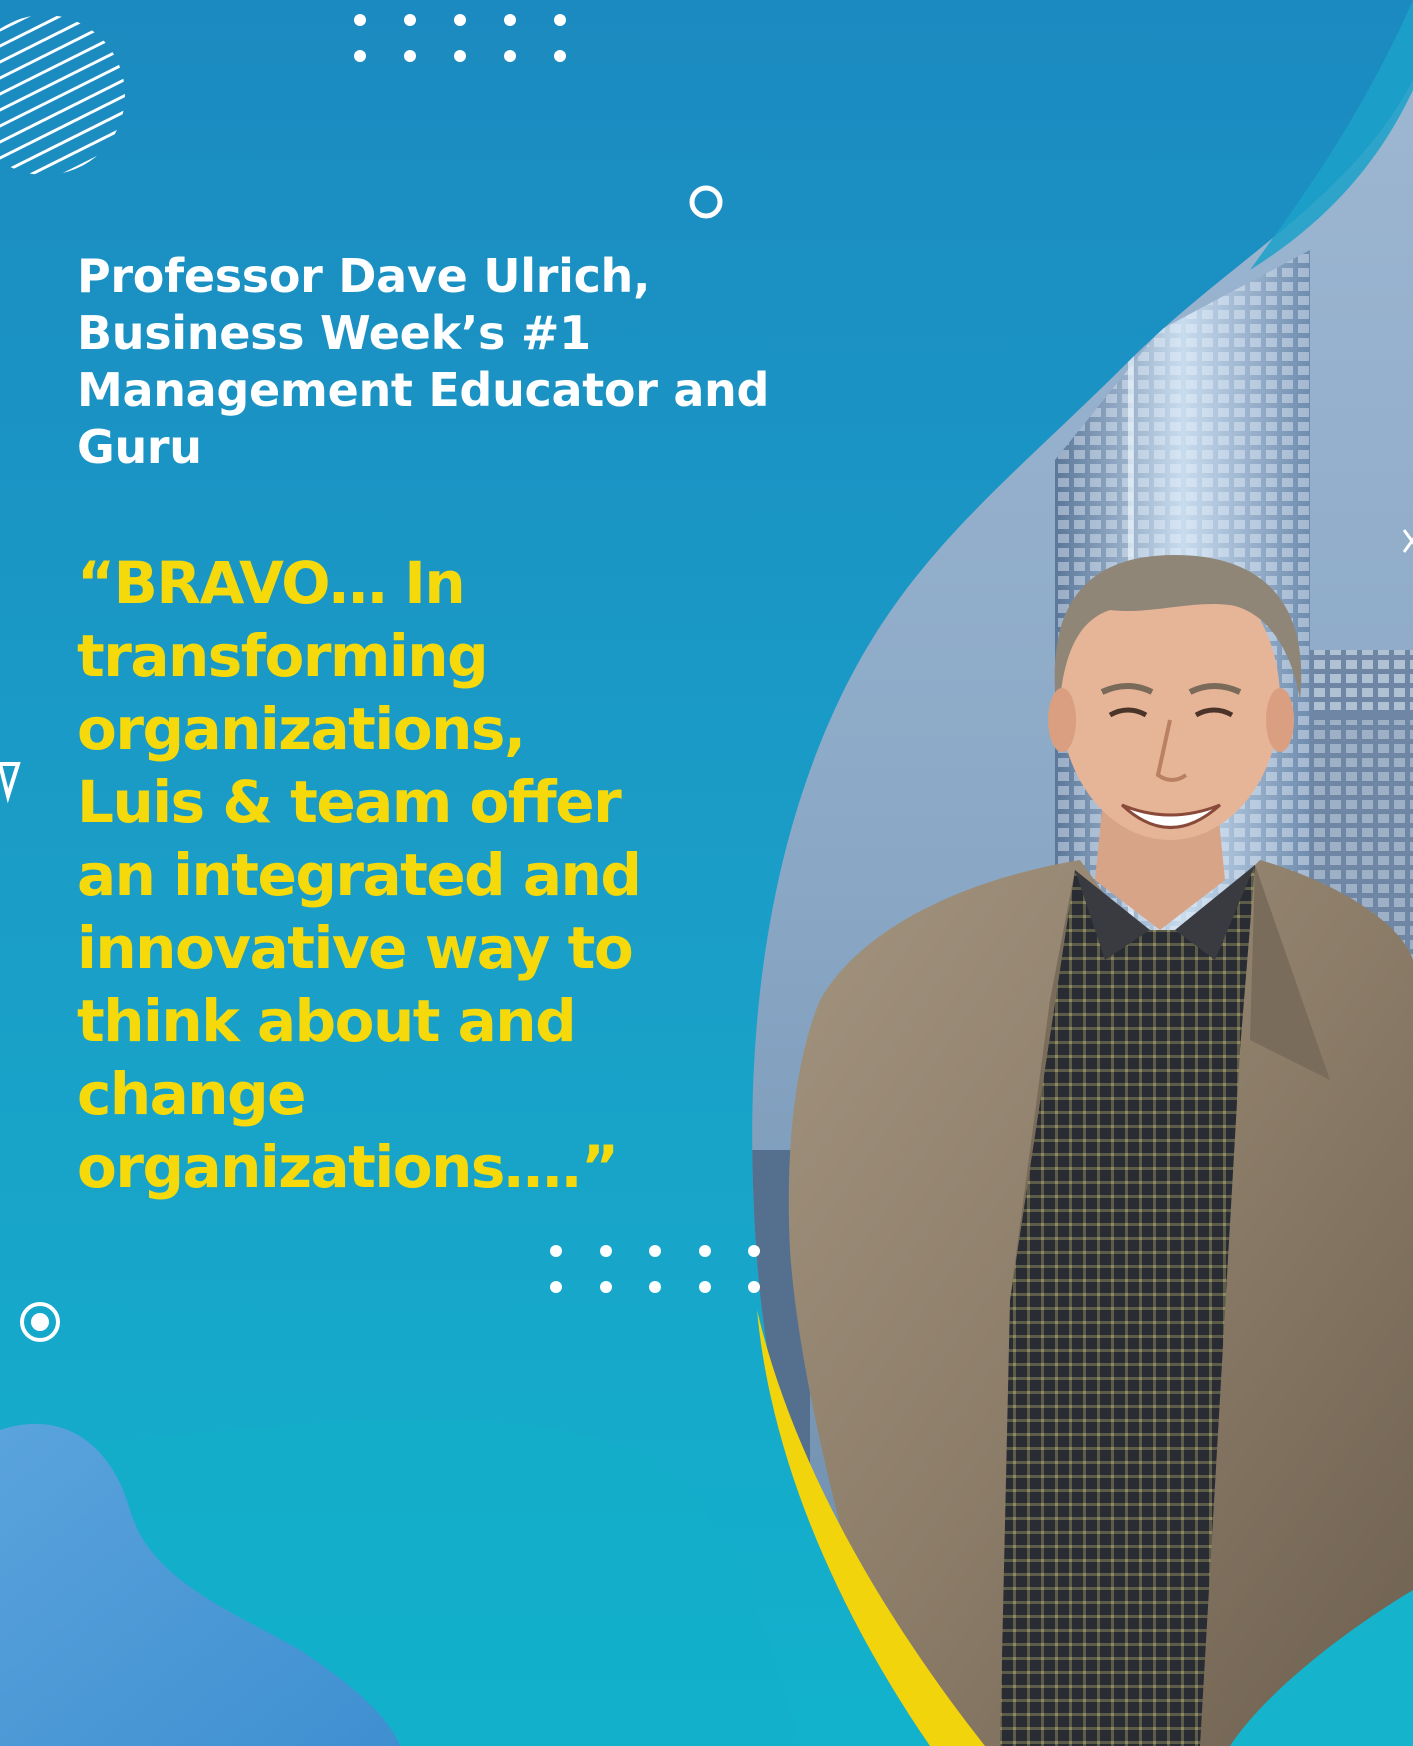 The height and width of the screenshot is (1746, 1413). Describe the element at coordinates (349, 802) in the screenshot. I see `quote-line: Luis & team offer` at that location.